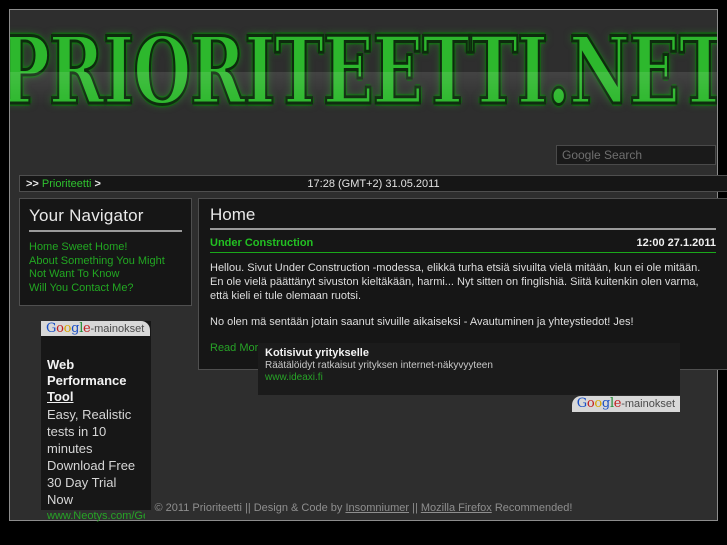 Image resolution: width=727 pixels, height=545 pixels. I want to click on sidebar-ad-label-suffix: -mainokset, so click(117, 329).